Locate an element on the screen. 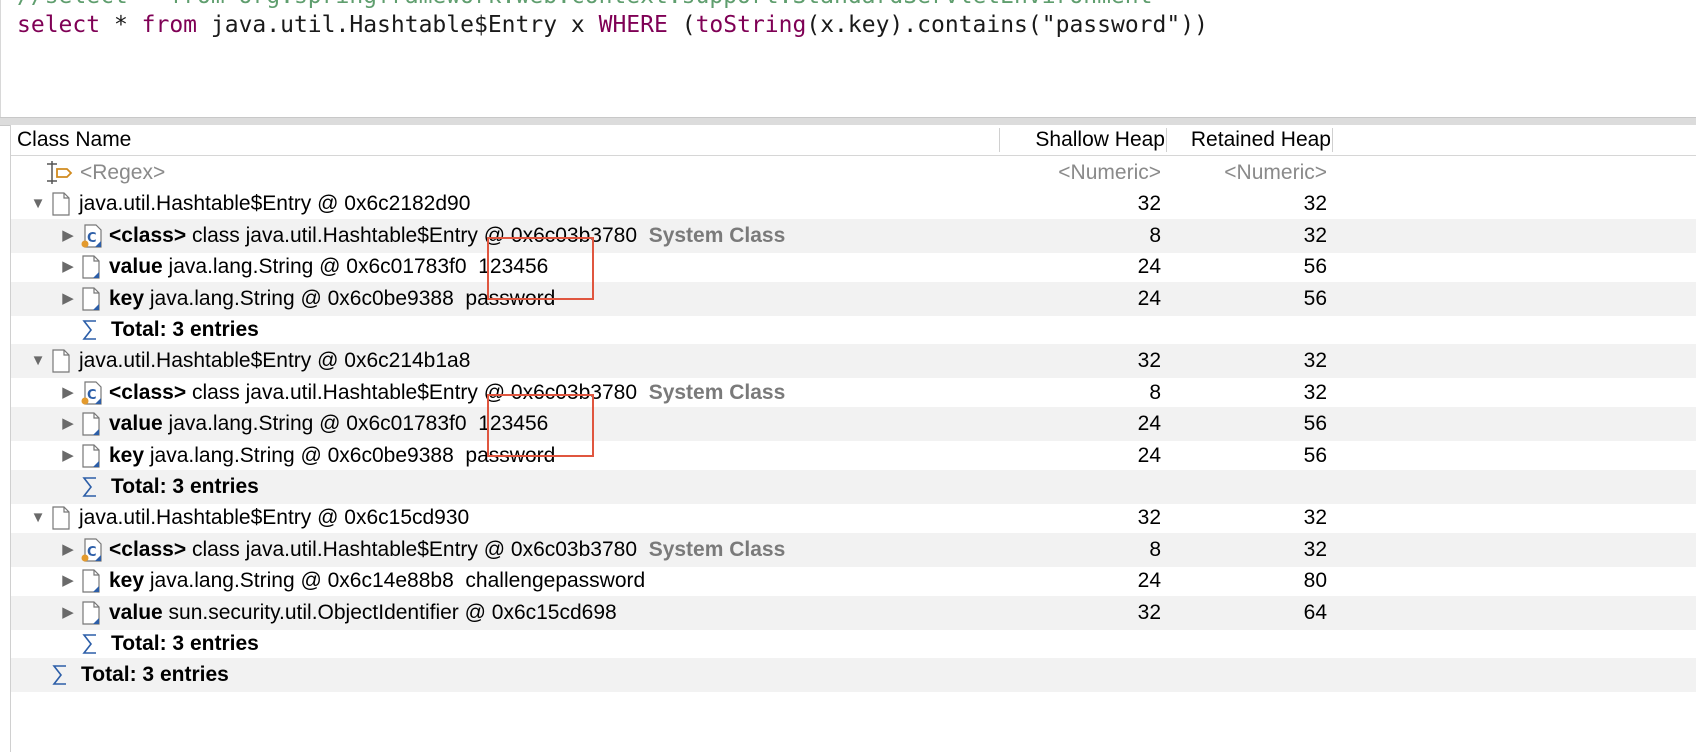  empty-row is located at coordinates (853, 707).